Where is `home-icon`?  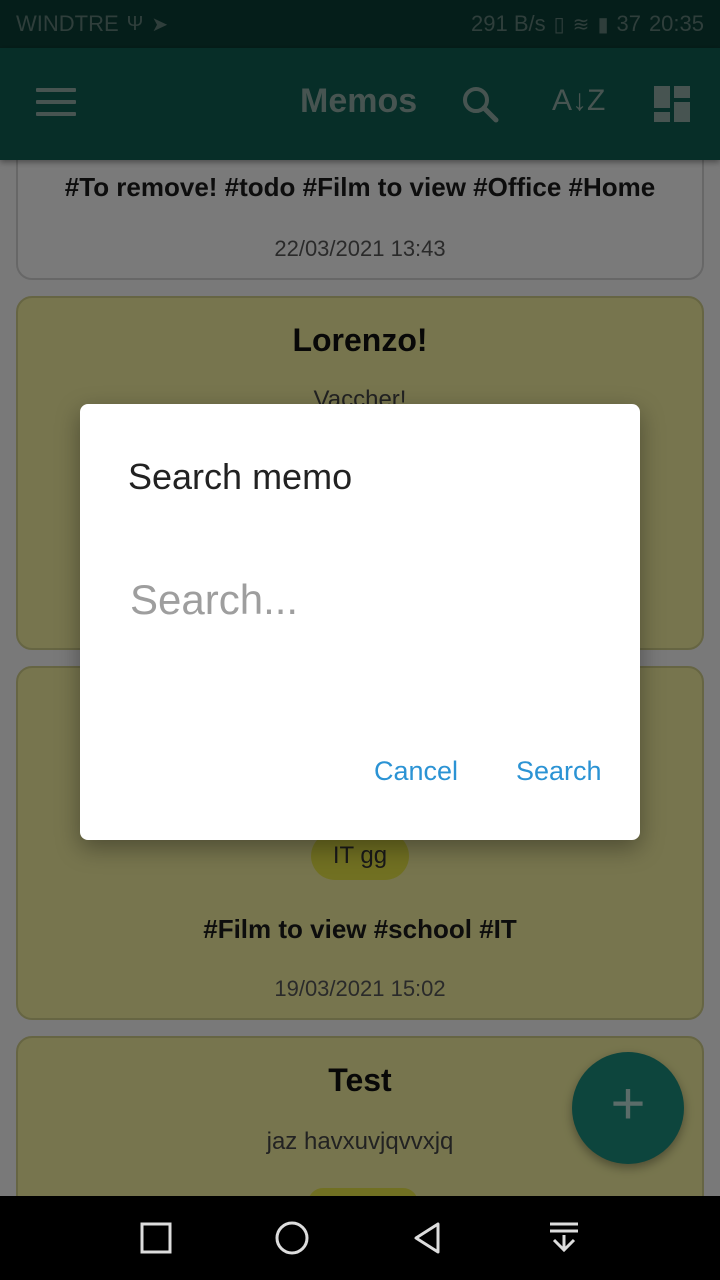 home-icon is located at coordinates (292, 1238).